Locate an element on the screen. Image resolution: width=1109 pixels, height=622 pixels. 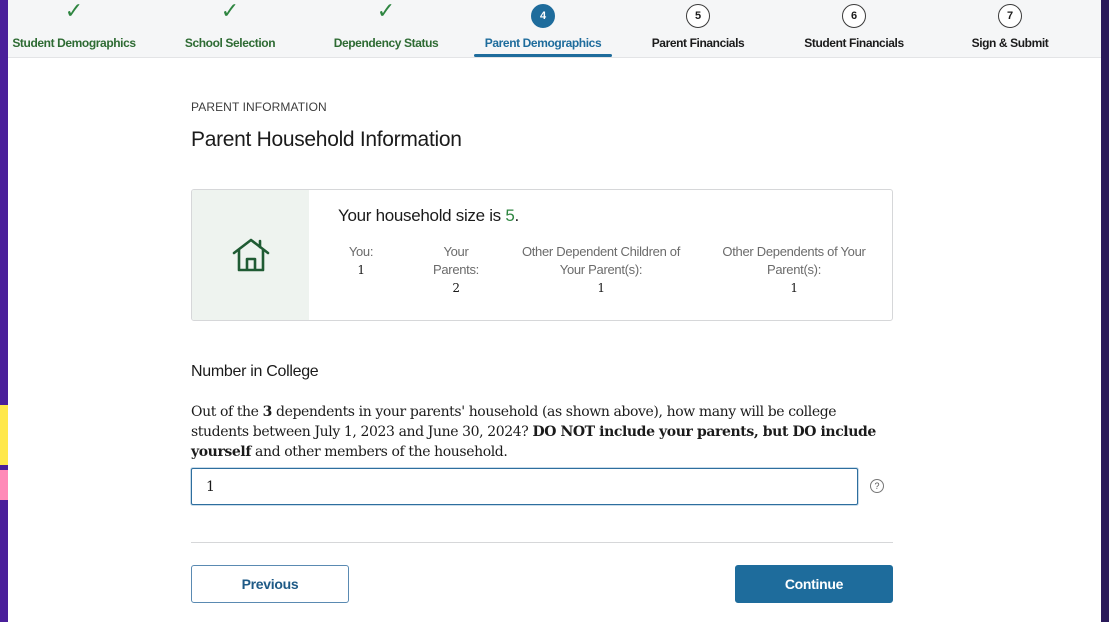
step-number-badge: 4 is located at coordinates (543, 16).